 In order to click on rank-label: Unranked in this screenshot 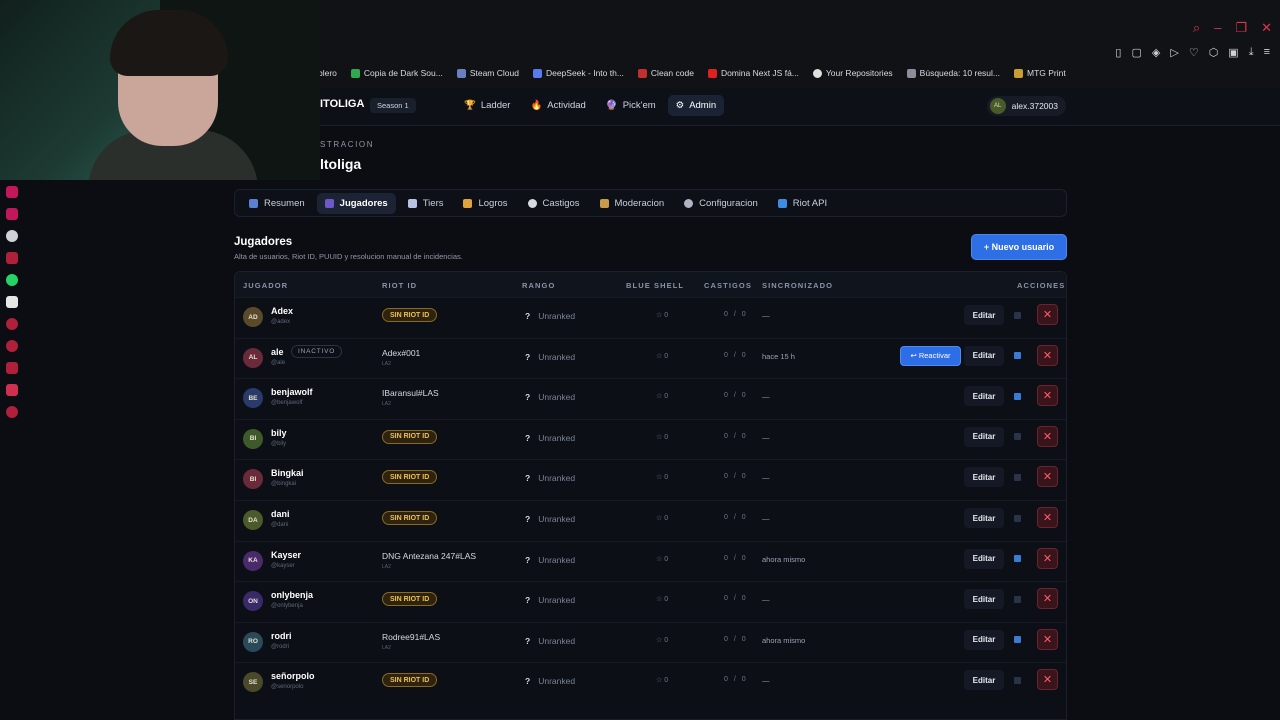, I will do `click(557, 559)`.